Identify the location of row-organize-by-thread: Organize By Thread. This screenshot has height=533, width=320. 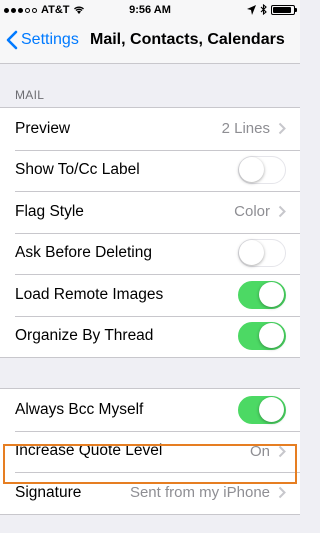
(150, 336).